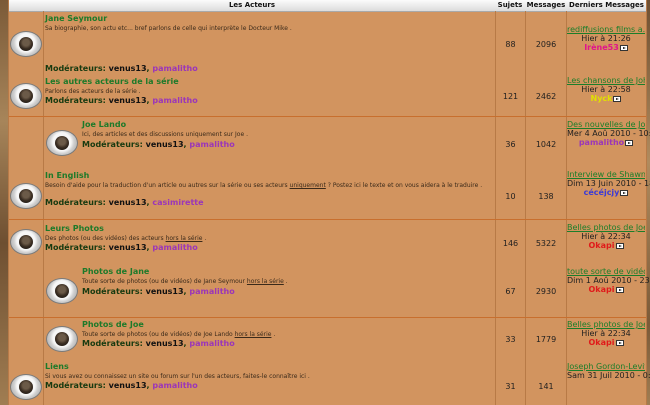  I want to click on underlined-word: uniquement, so click(307, 185).